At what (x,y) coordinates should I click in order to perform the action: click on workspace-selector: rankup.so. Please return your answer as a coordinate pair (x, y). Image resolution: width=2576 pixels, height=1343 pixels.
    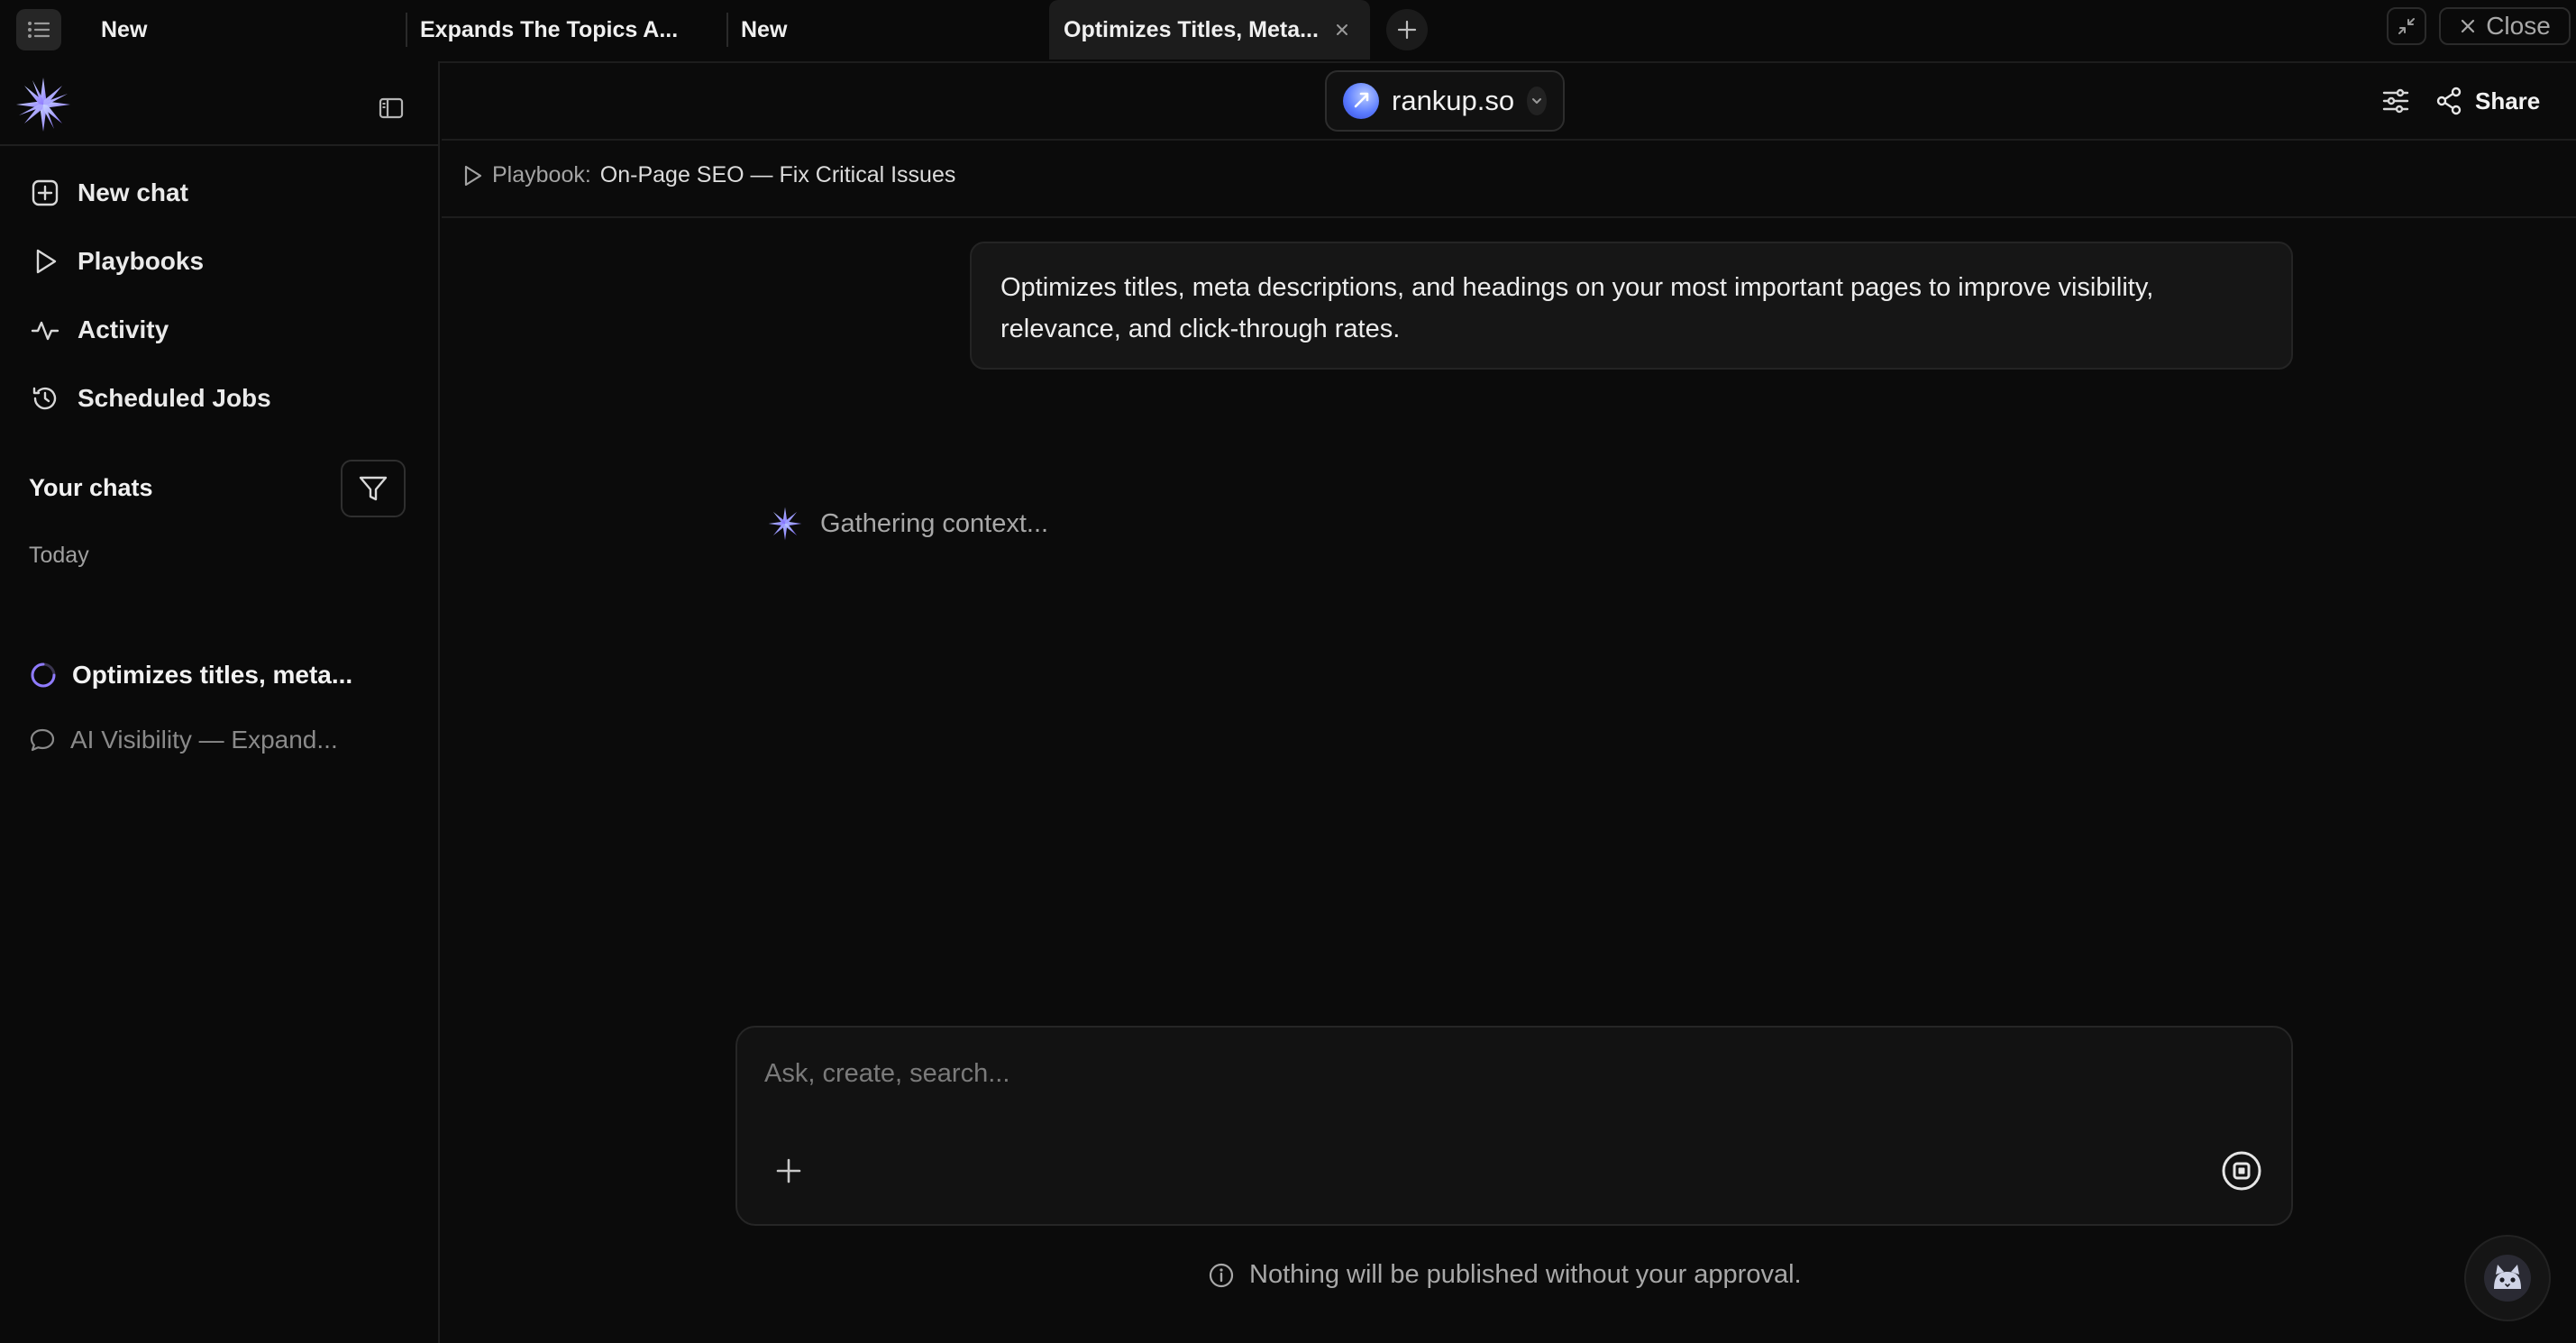
    Looking at the image, I should click on (1445, 101).